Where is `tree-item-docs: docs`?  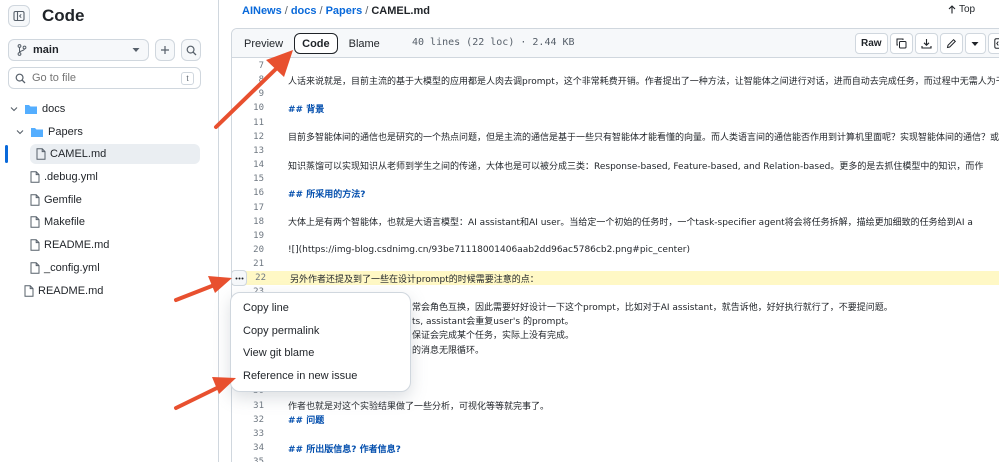 tree-item-docs: docs is located at coordinates (37, 109).